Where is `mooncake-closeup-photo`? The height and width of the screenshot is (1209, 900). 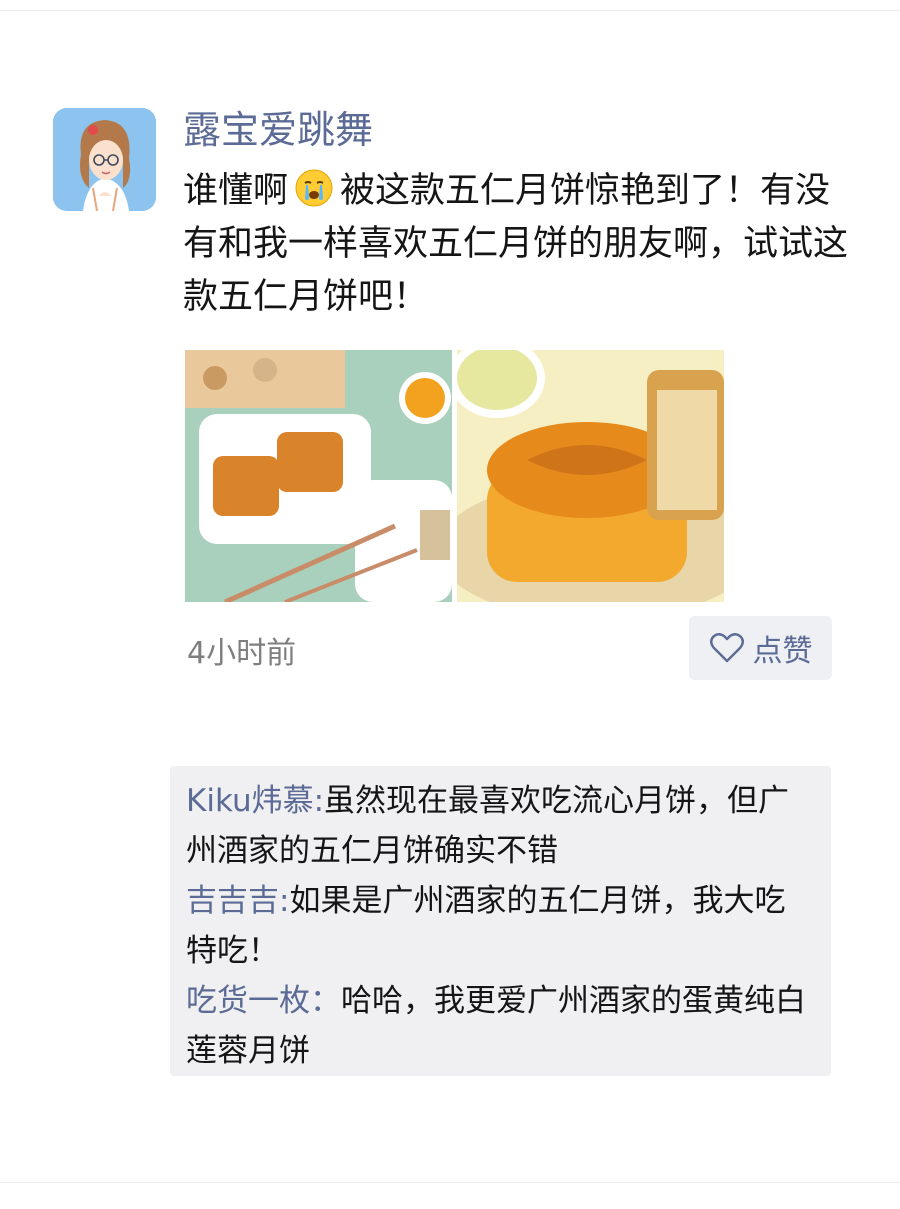
mooncake-closeup-photo is located at coordinates (590, 476).